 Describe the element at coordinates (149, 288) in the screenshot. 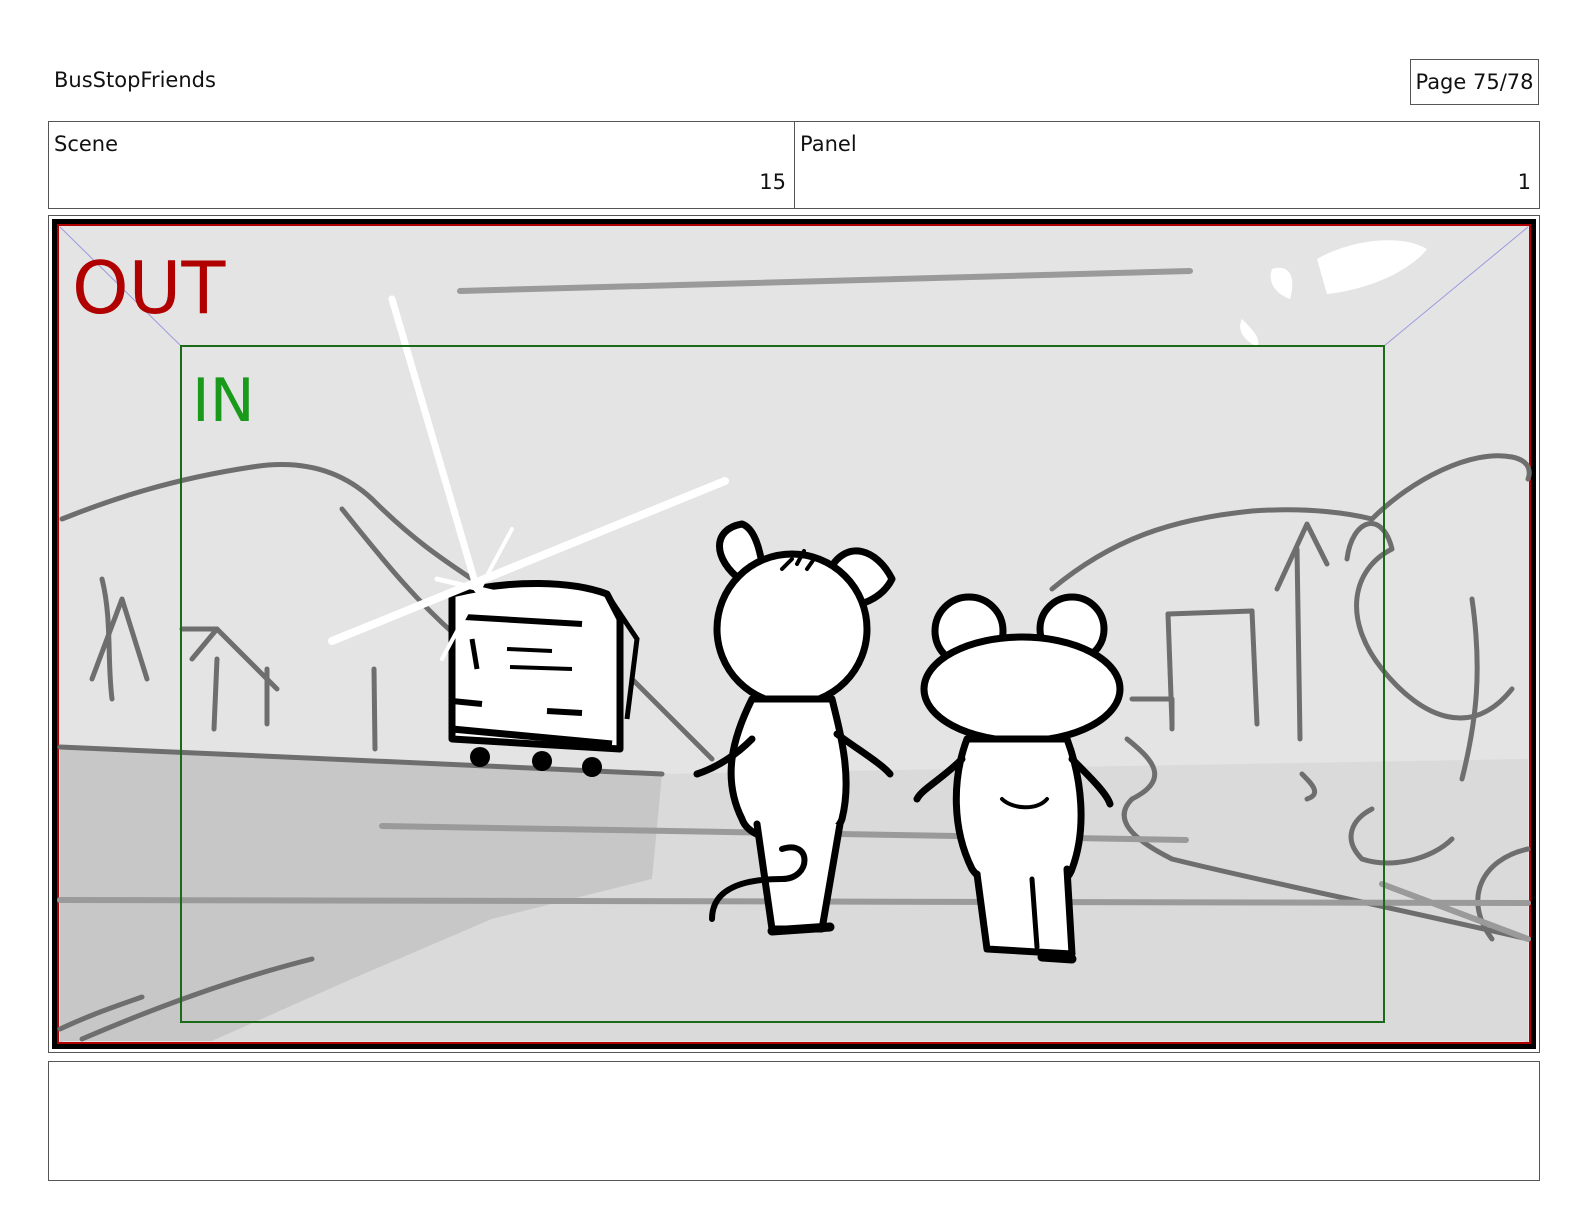

I see `out-label: OUT` at that location.